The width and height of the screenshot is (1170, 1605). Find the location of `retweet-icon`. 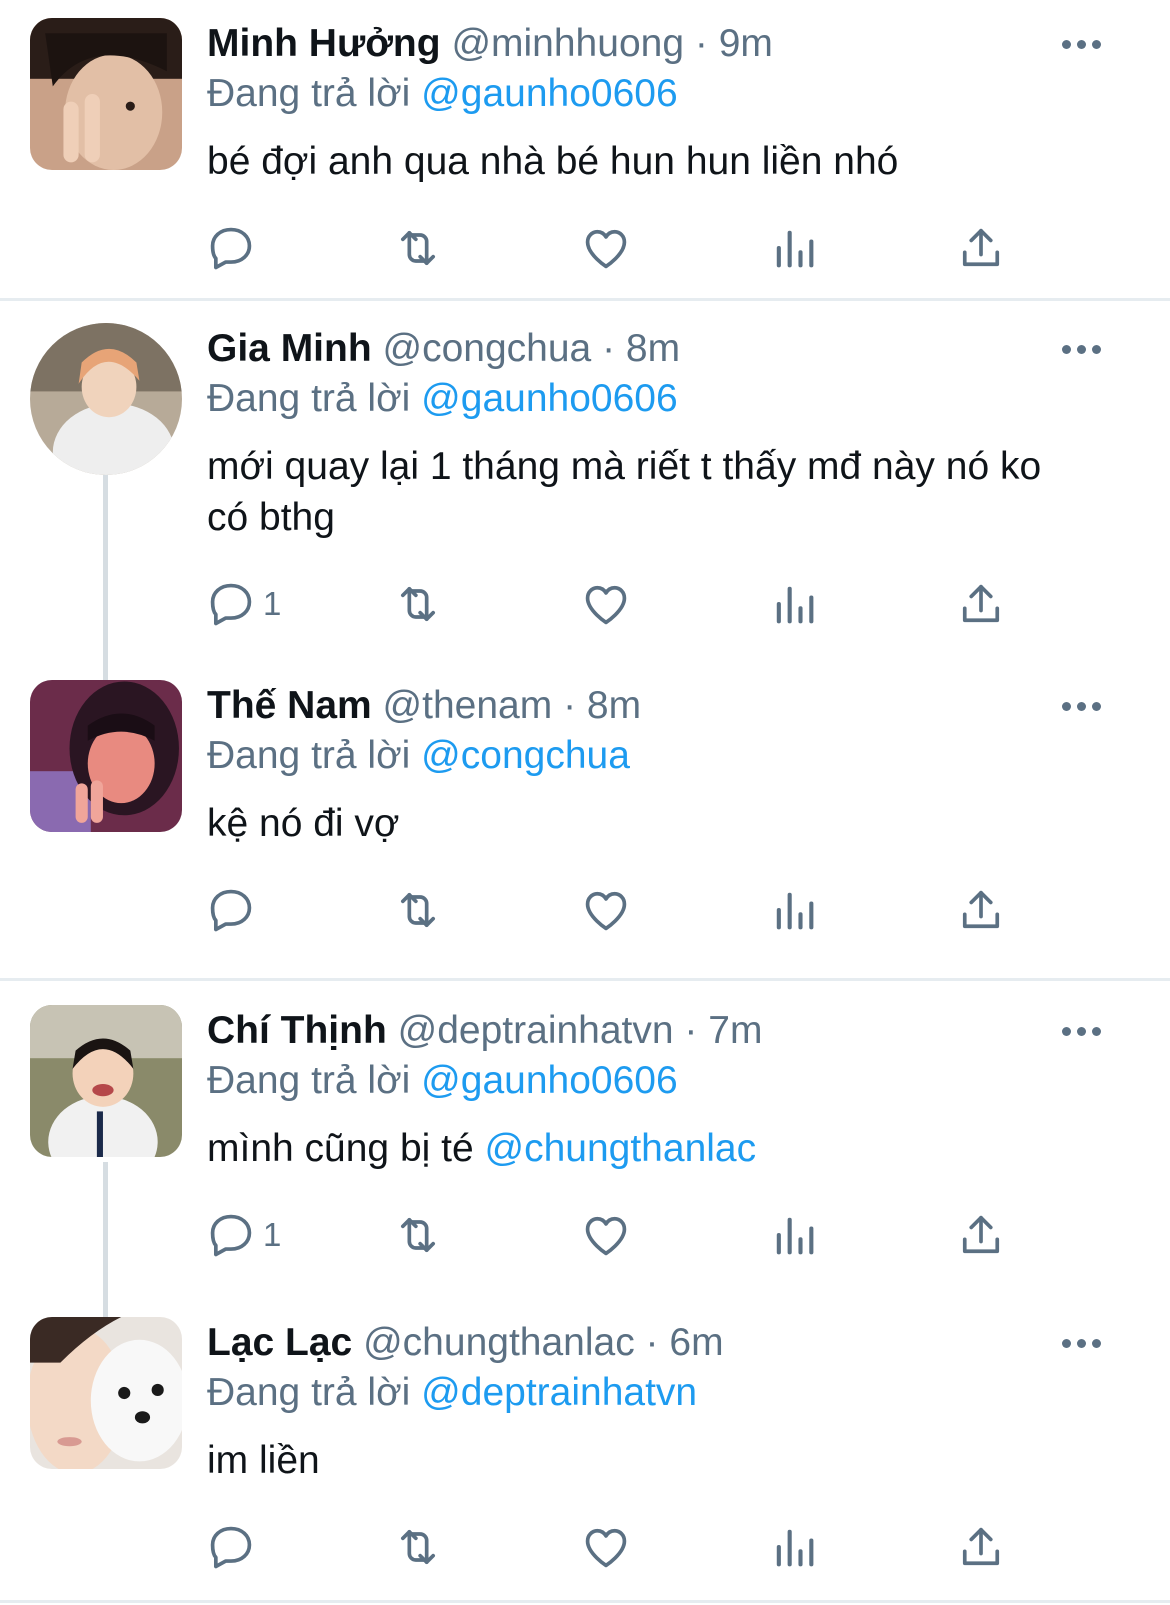

retweet-icon is located at coordinates (418, 910).